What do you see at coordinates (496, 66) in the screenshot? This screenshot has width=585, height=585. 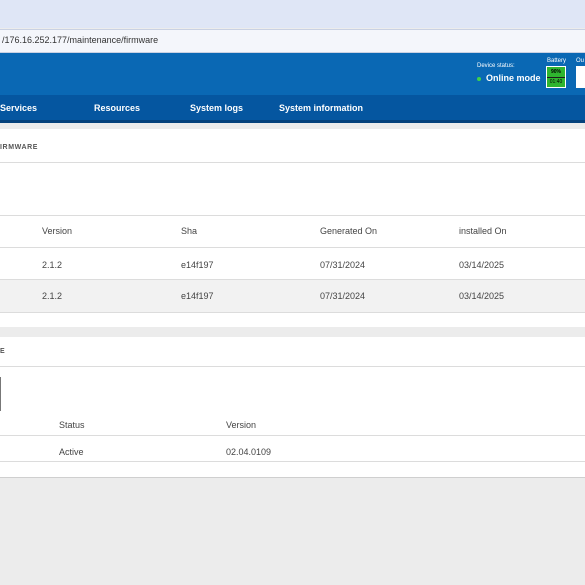 I see `device-status-label: Device status:` at bounding box center [496, 66].